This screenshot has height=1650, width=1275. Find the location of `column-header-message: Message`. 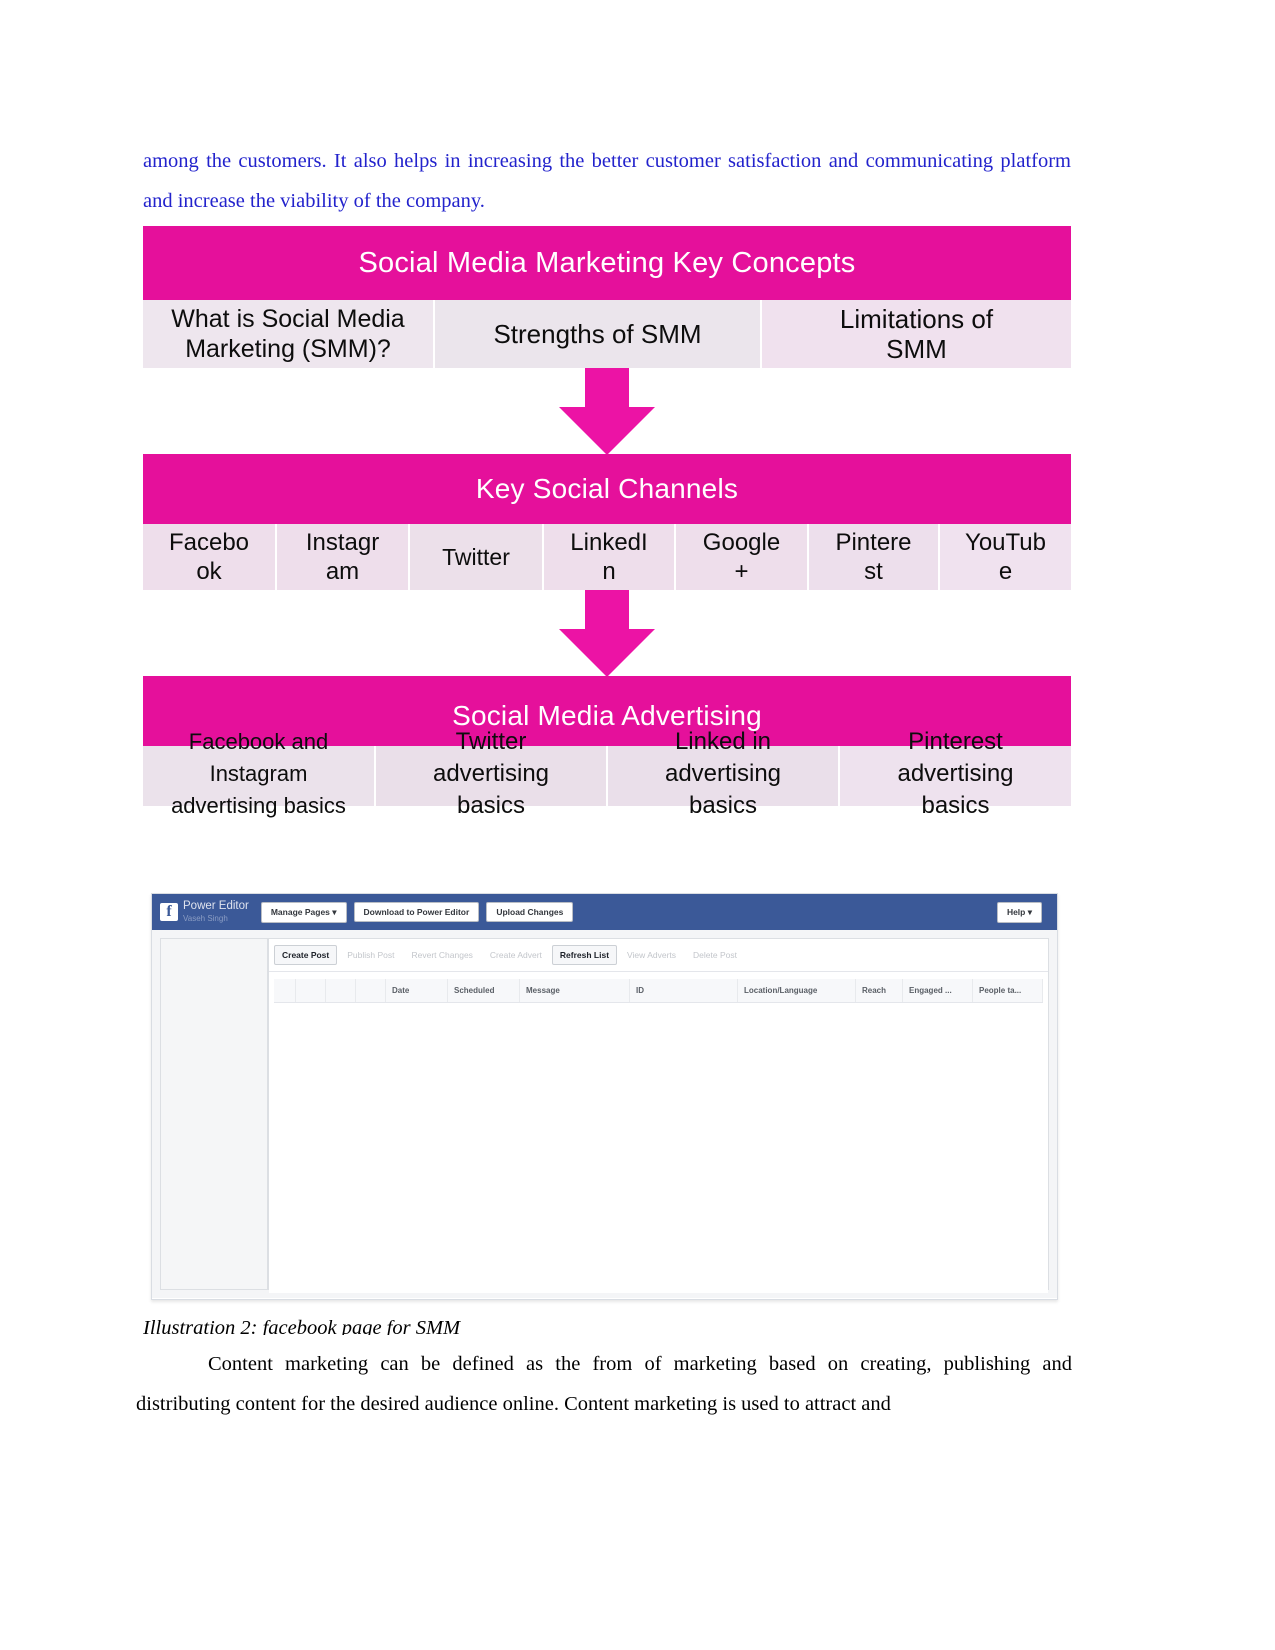

column-header-message: Message is located at coordinates (575, 990).